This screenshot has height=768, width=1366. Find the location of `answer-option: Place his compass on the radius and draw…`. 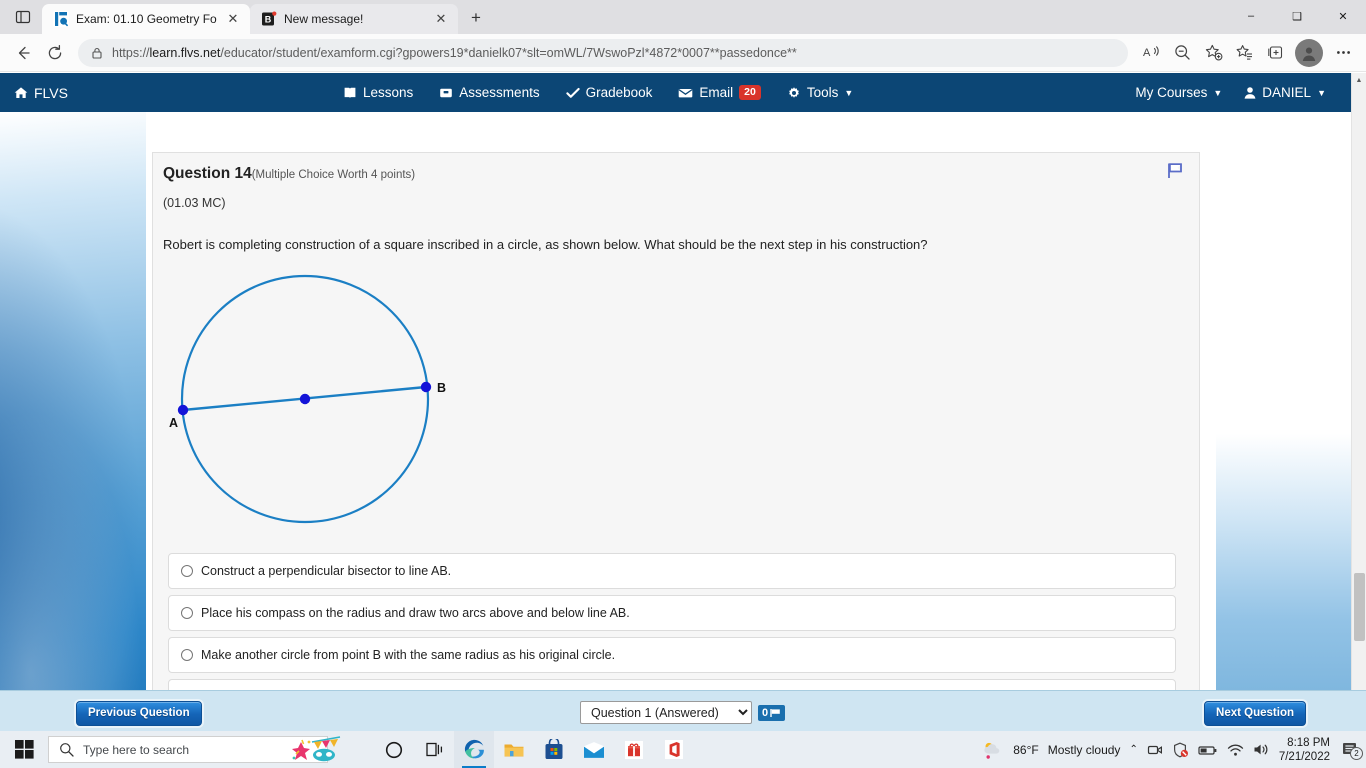

answer-option: Place his compass on the radius and draw… is located at coordinates (672, 613).